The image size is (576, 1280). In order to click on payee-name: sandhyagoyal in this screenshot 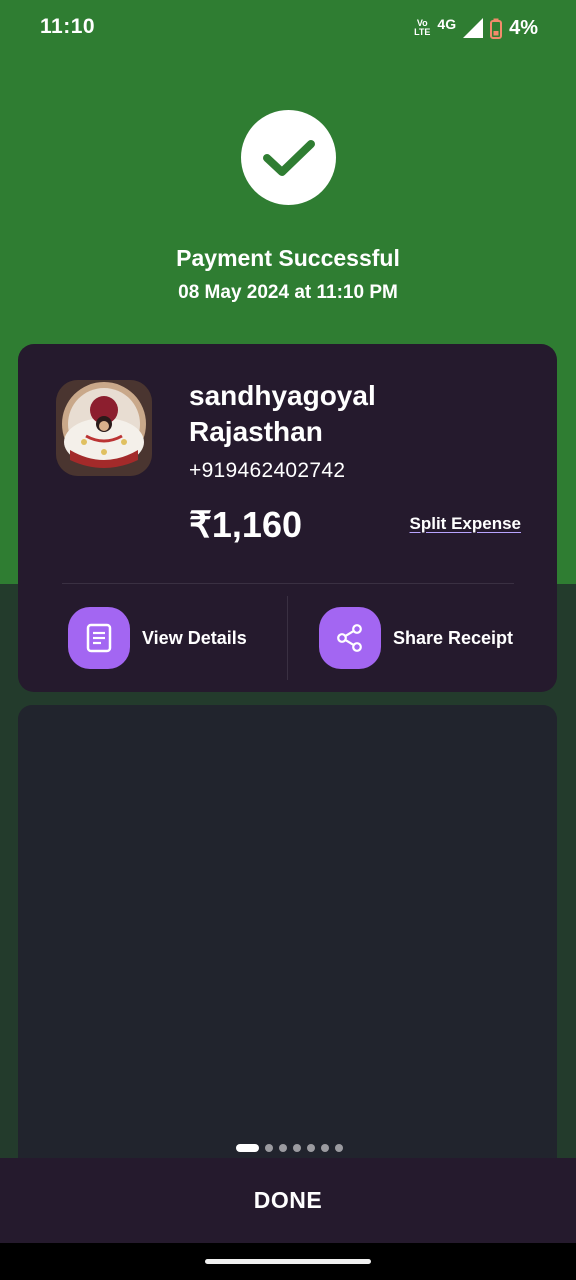, I will do `click(282, 395)`.